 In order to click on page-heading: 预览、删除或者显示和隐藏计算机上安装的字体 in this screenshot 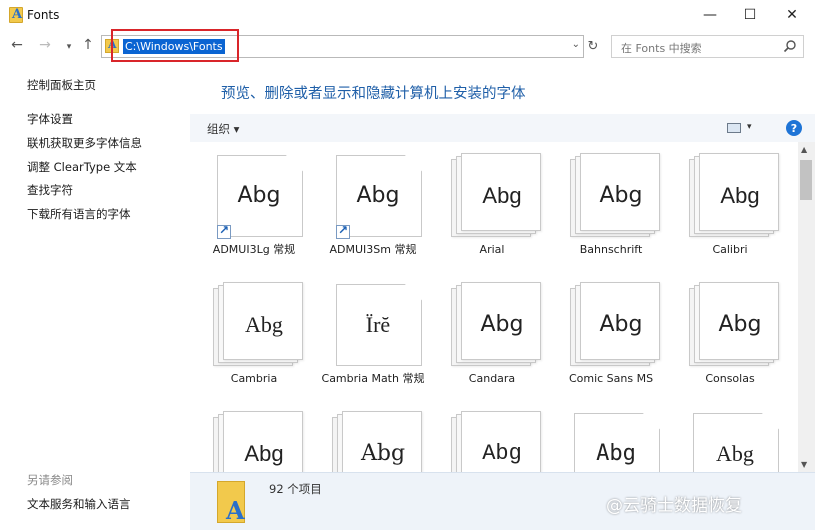, I will do `click(373, 94)`.